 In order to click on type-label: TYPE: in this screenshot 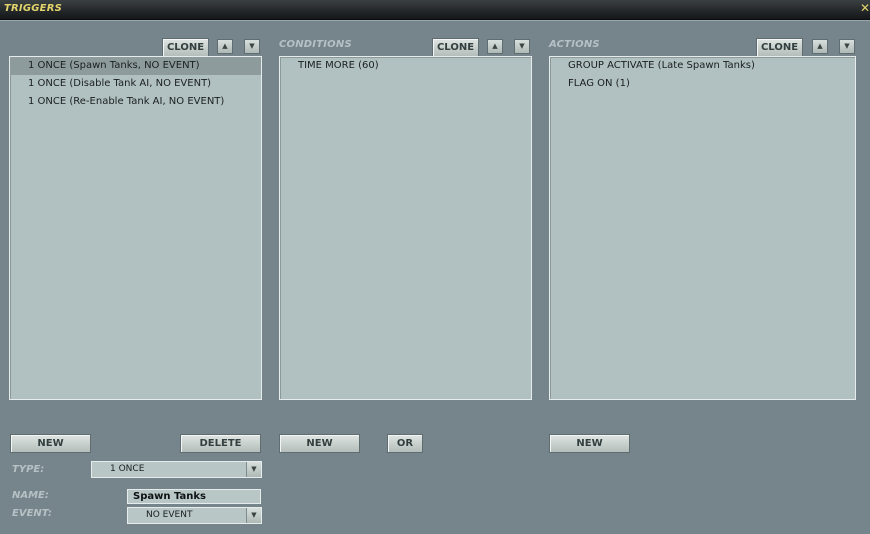, I will do `click(28, 469)`.